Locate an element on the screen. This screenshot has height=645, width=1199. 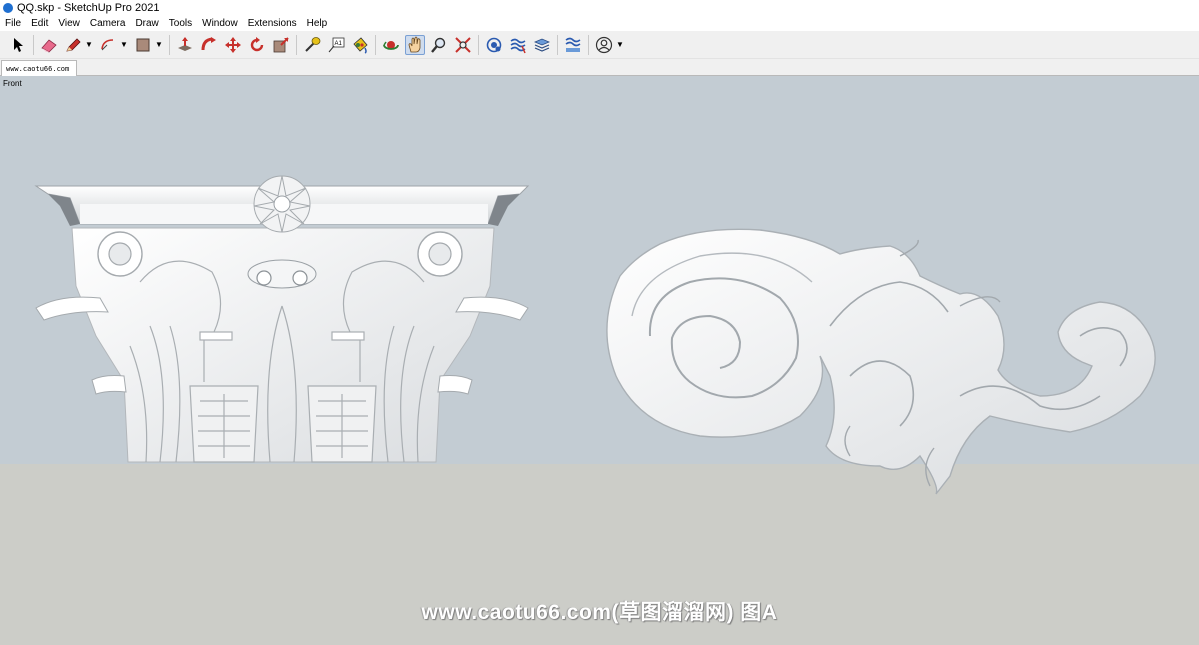
paint-bucket-tool-icon is located at coordinates (360, 45).